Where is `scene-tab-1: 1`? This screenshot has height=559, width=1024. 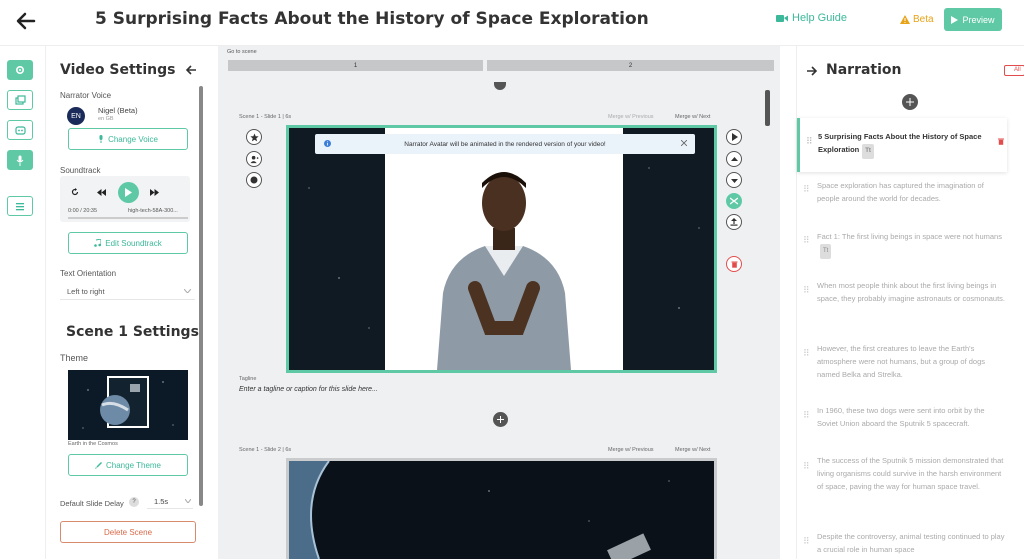
scene-tab-1: 1 is located at coordinates (355, 65).